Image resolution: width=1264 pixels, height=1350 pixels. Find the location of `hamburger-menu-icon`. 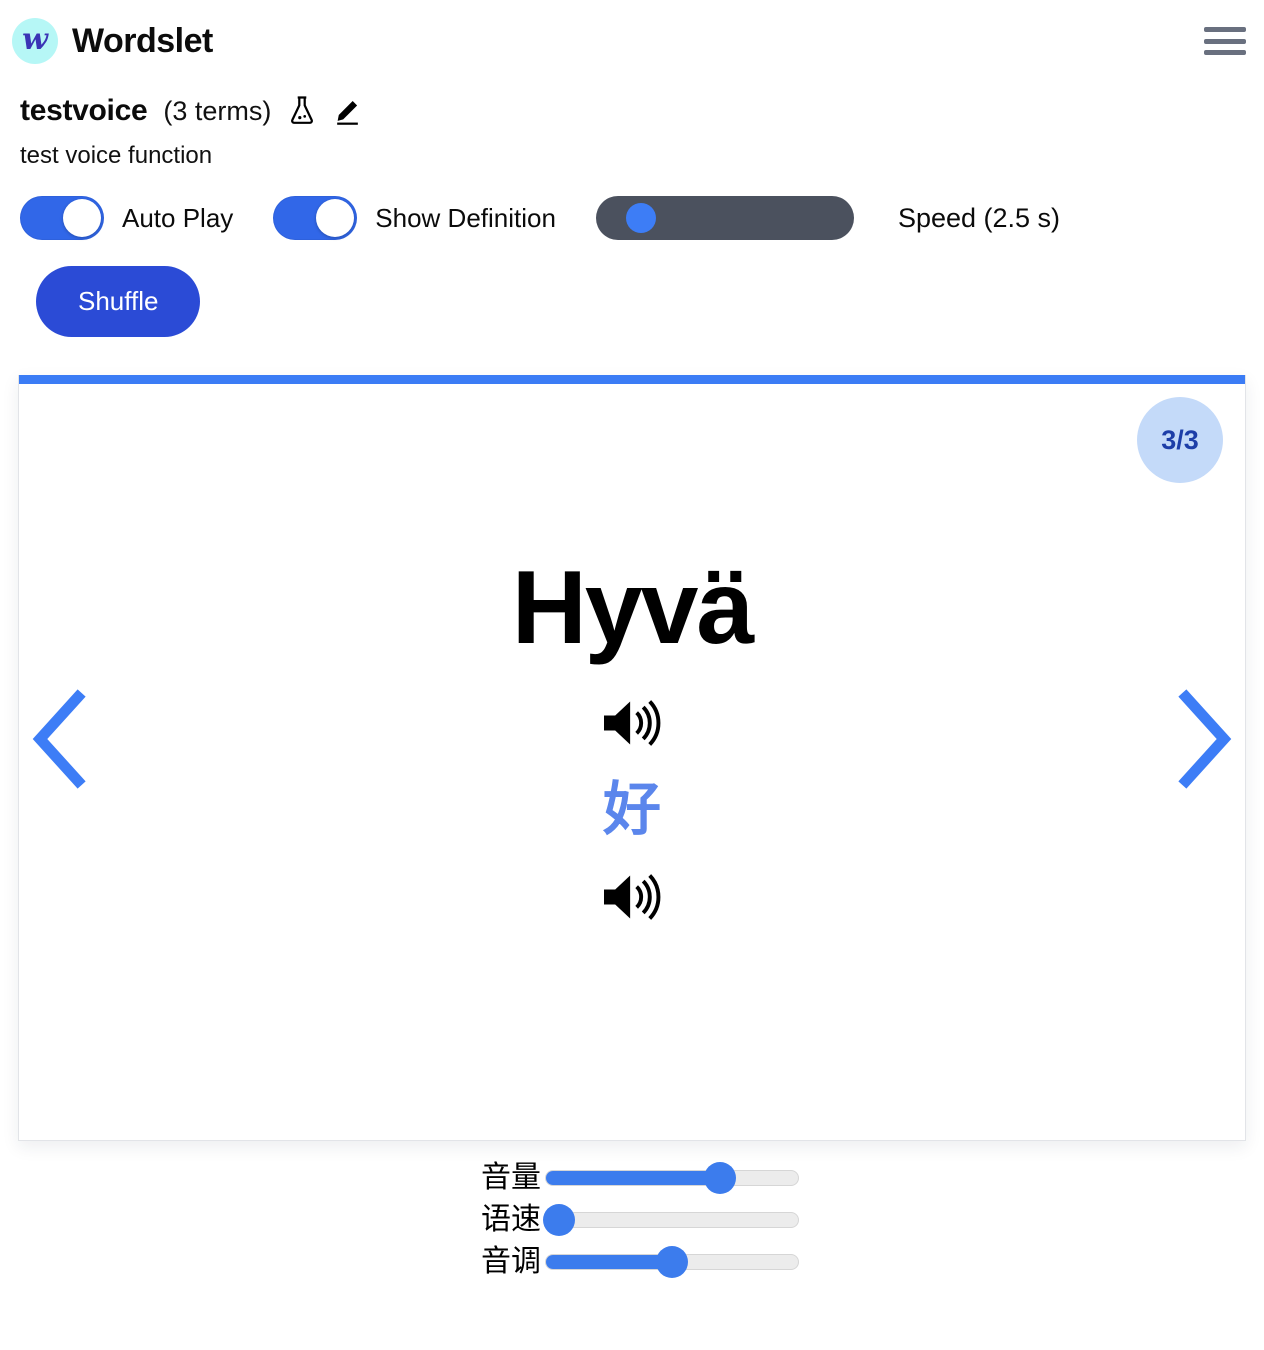

hamburger-menu-icon is located at coordinates (1225, 41).